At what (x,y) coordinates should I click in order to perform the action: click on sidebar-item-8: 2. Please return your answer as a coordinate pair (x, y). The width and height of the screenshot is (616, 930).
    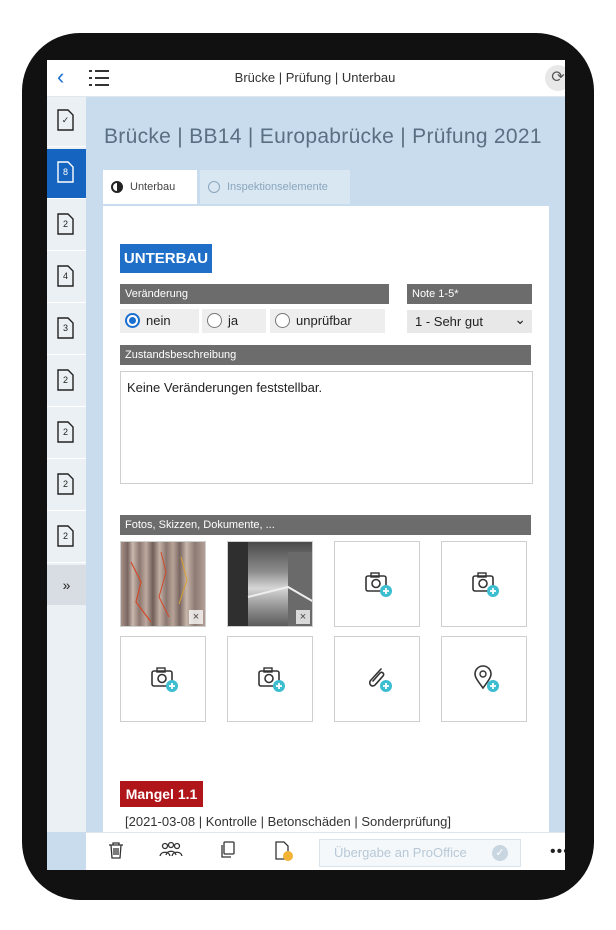
    Looking at the image, I should click on (66, 486).